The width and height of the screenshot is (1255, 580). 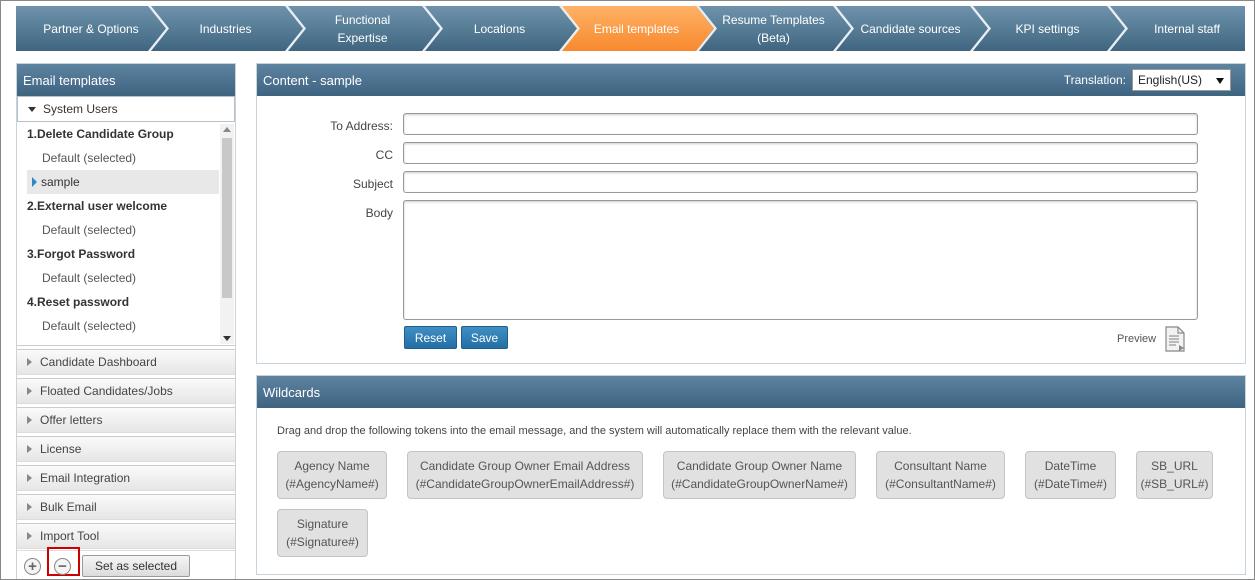 What do you see at coordinates (1047, 28) in the screenshot?
I see `step-kpi-settings: KPI settings` at bounding box center [1047, 28].